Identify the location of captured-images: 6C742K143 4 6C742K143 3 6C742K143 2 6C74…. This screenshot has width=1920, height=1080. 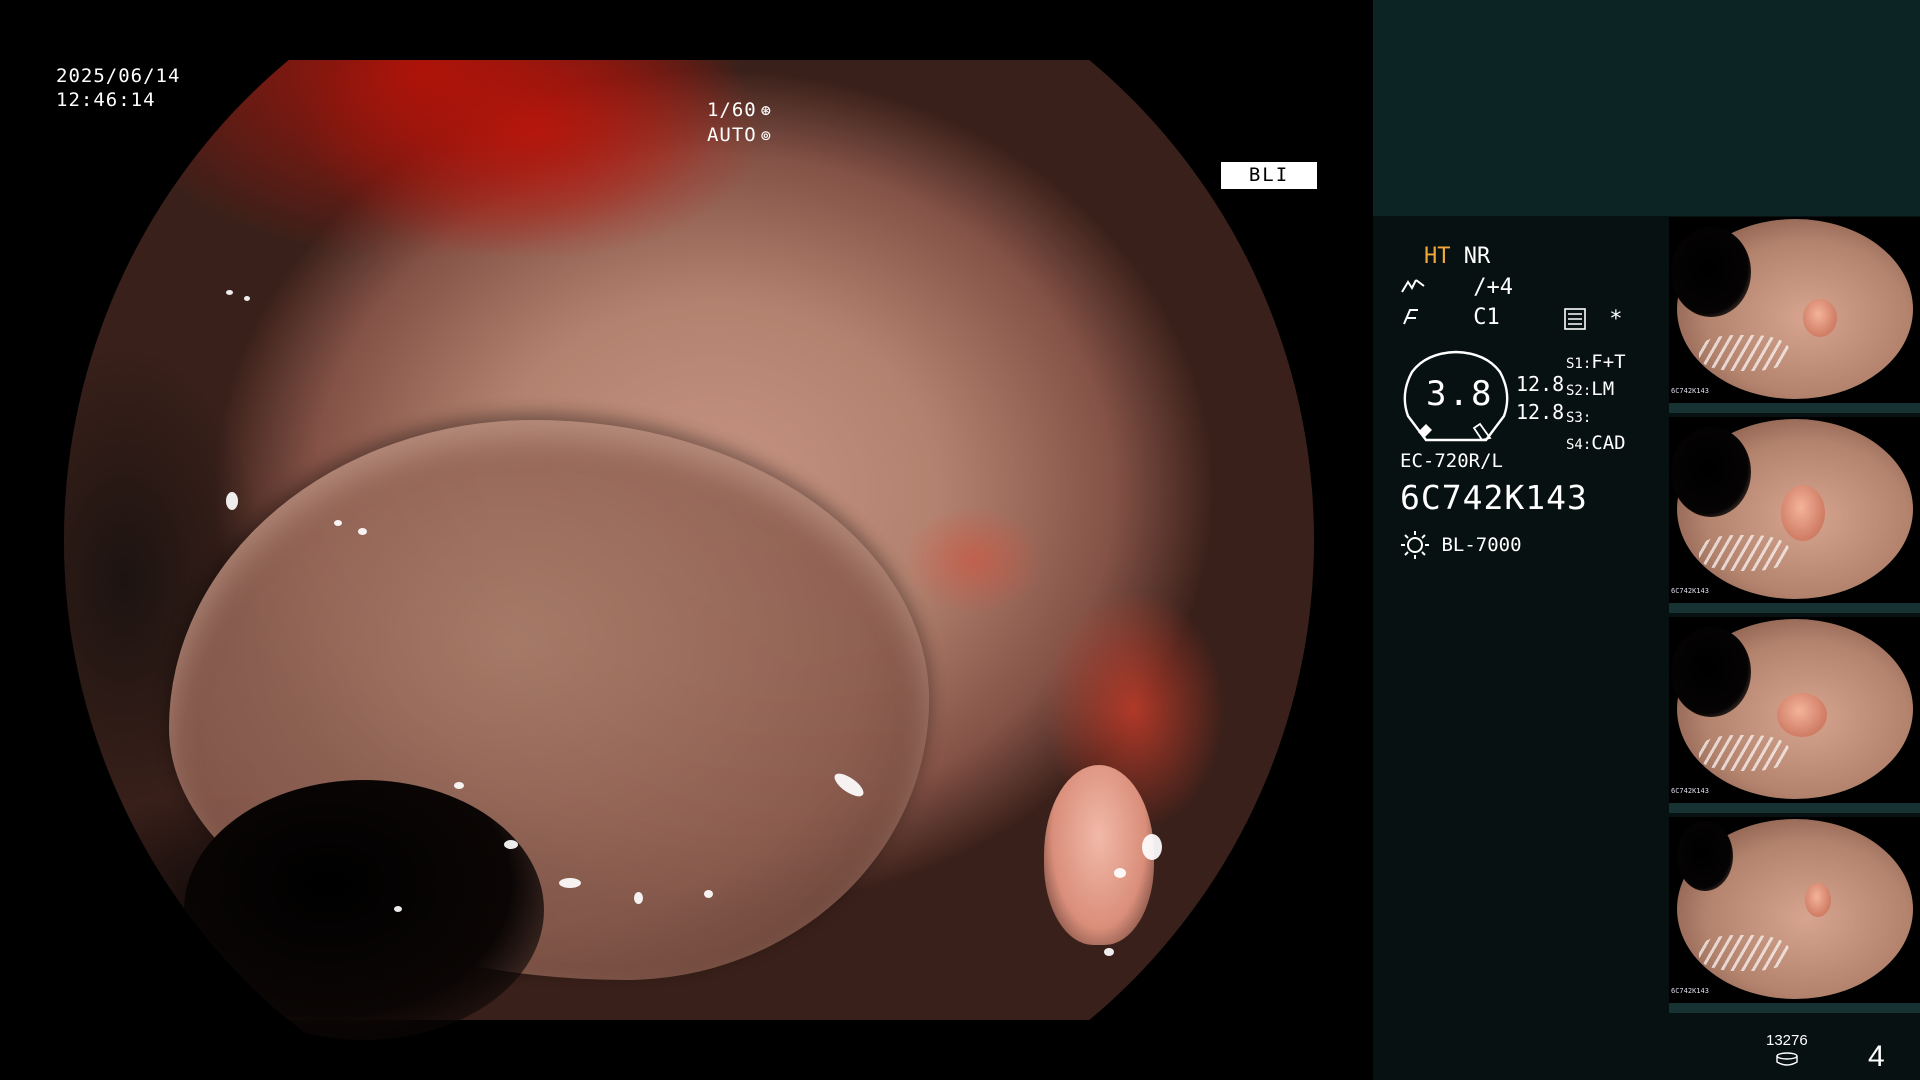
(1794, 617).